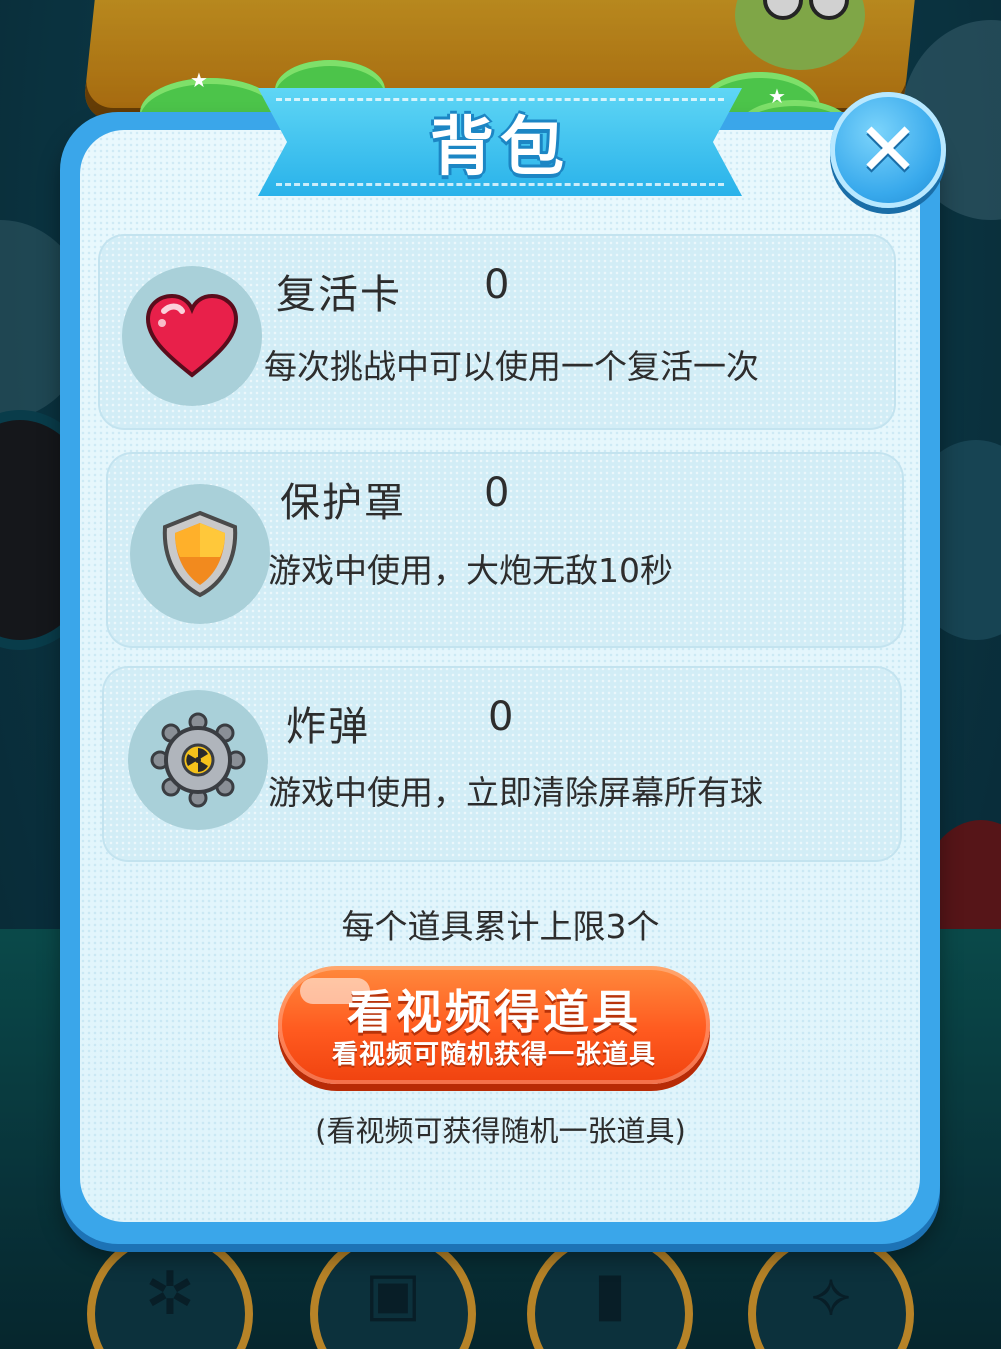 The height and width of the screenshot is (1349, 1001). I want to click on bomb-icon, so click(198, 760).